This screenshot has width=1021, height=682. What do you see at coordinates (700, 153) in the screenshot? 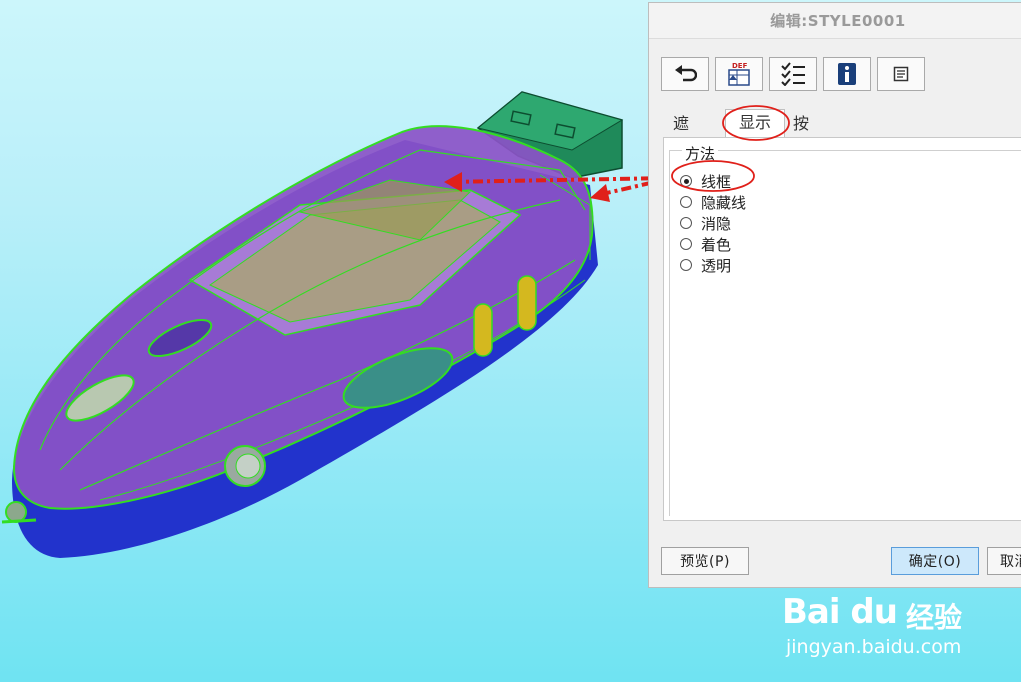
I see `method-group-title: 方法` at bounding box center [700, 153].